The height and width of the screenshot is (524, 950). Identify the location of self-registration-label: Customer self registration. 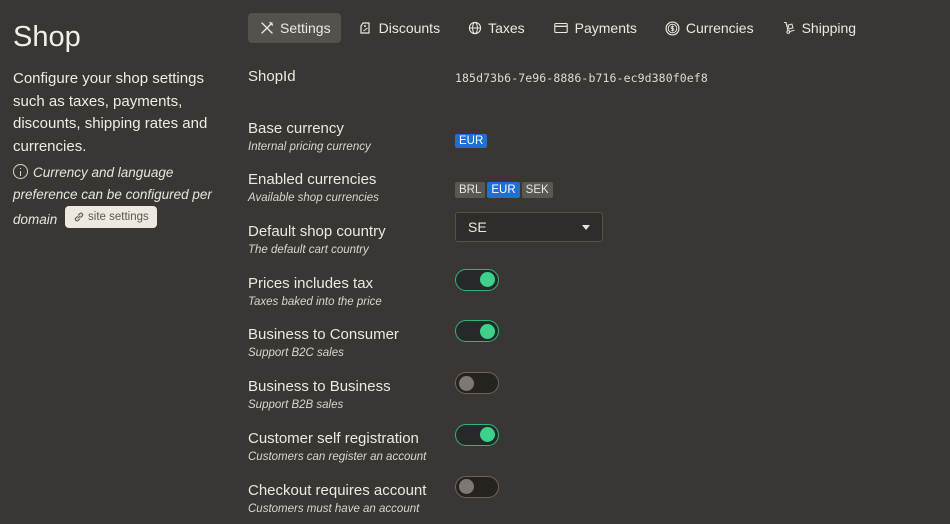
(333, 438).